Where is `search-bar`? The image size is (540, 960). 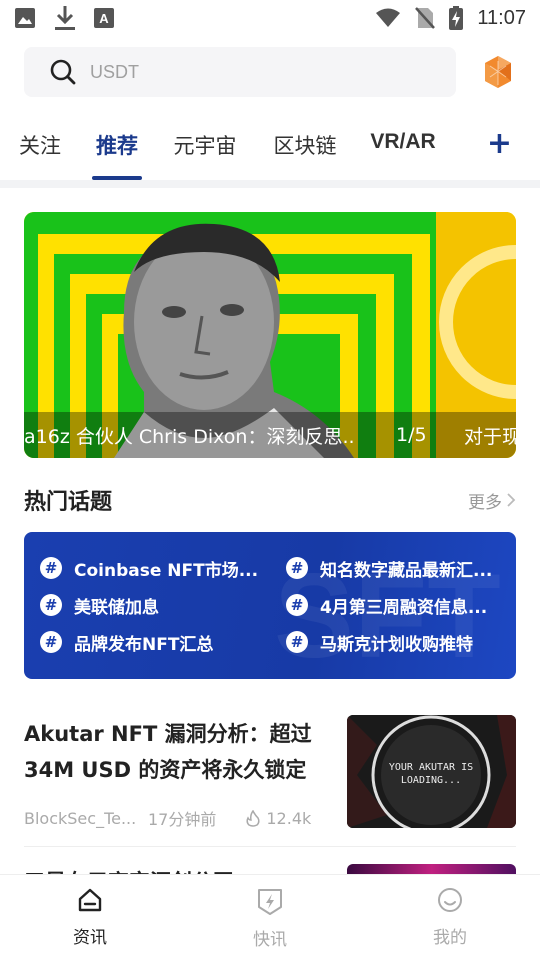
search-bar is located at coordinates (240, 72).